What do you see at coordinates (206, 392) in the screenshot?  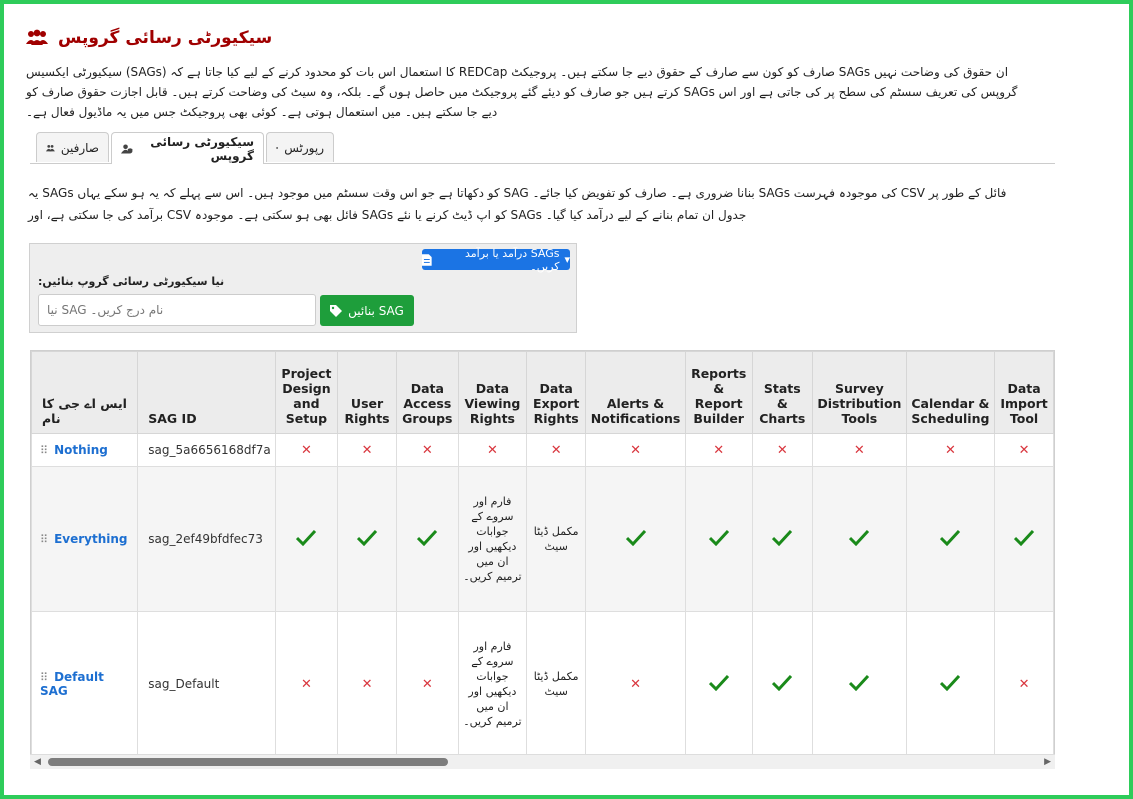 I see `col-sag-id: SAG ID` at bounding box center [206, 392].